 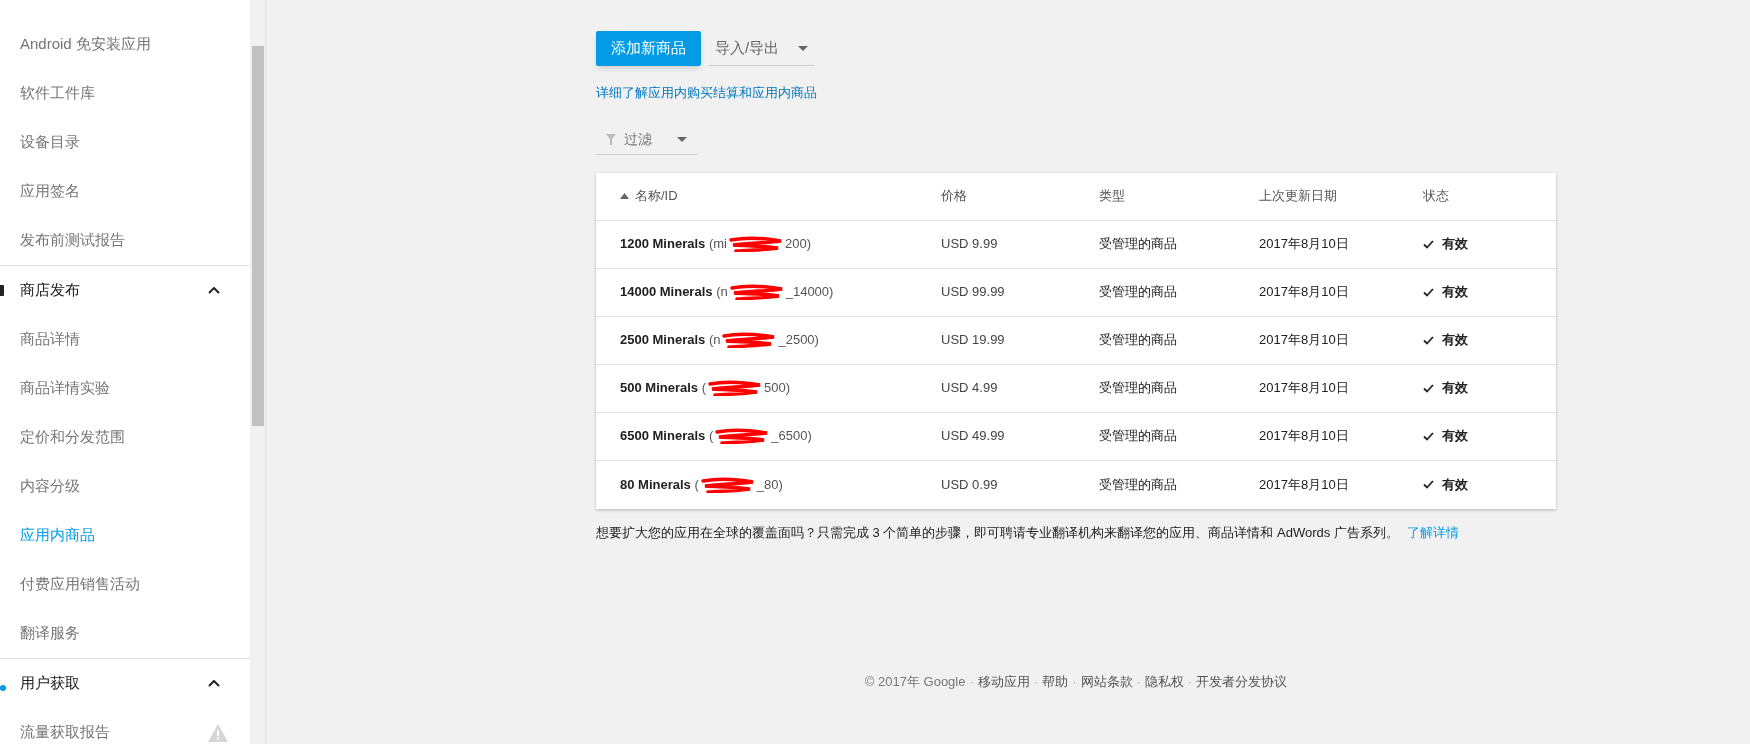 What do you see at coordinates (769, 484) in the screenshot?
I see `product-id: _80)` at bounding box center [769, 484].